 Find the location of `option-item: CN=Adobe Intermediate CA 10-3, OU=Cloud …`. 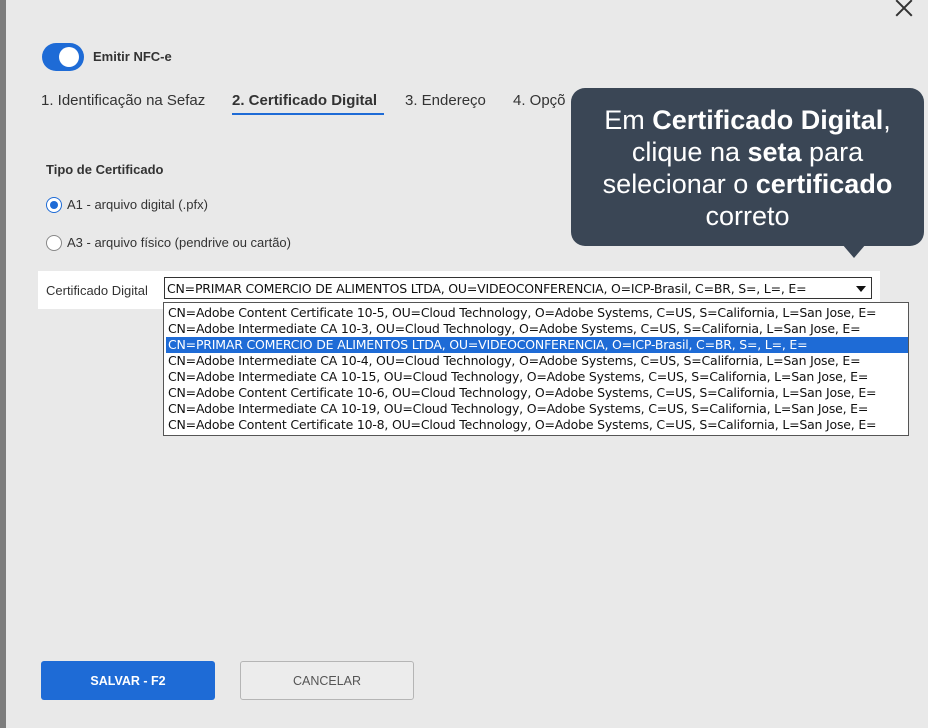

option-item: CN=Adobe Intermediate CA 10-3, OU=Cloud … is located at coordinates (537, 329).